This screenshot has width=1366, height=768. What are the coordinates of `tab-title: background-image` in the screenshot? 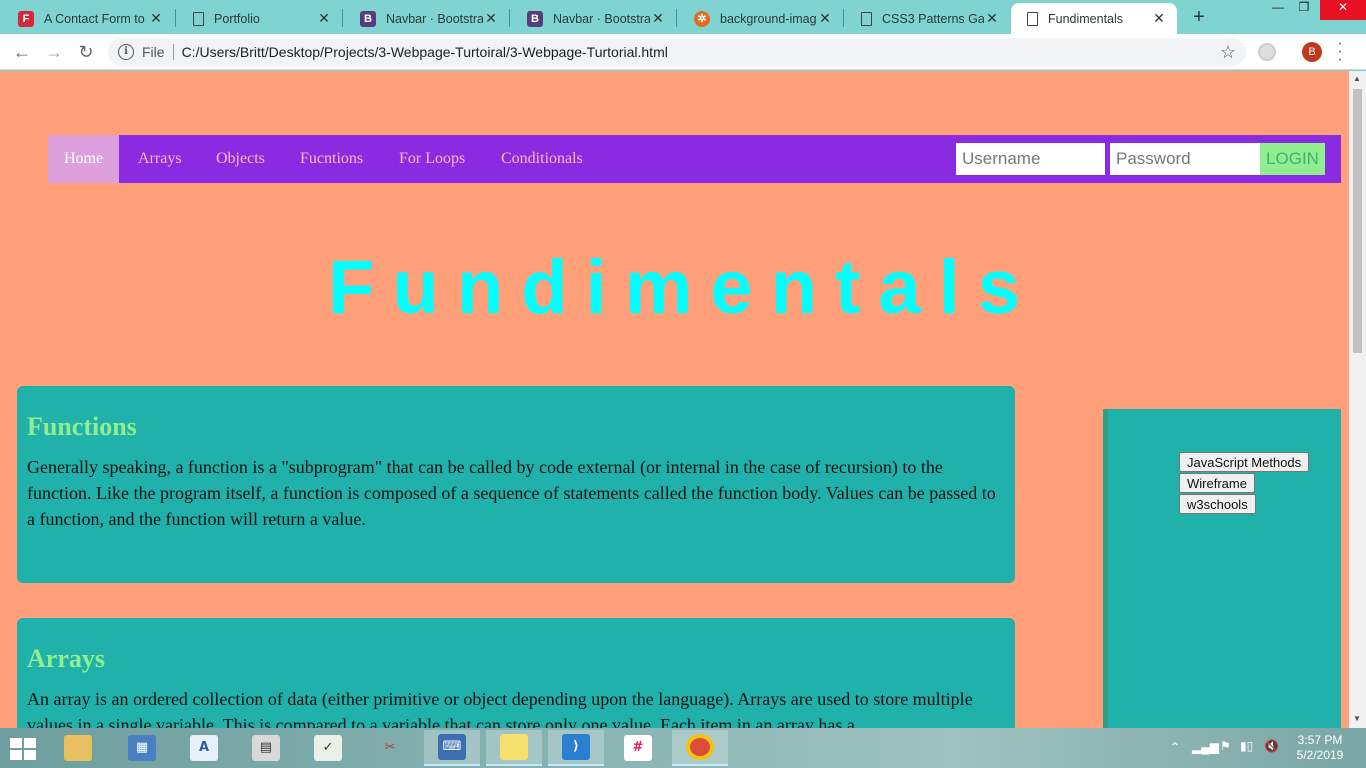 It's located at (768, 18).